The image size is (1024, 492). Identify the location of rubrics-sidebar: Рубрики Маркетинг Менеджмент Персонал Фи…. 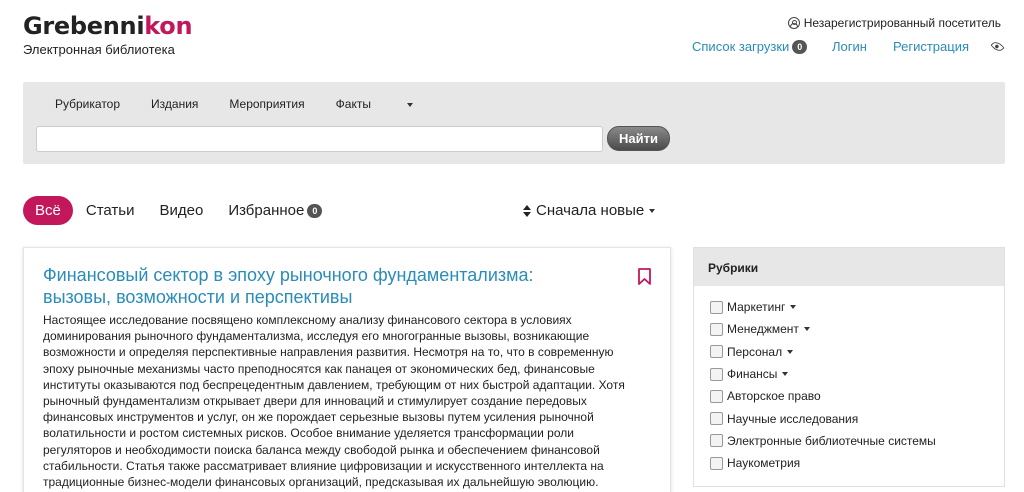
(849, 367).